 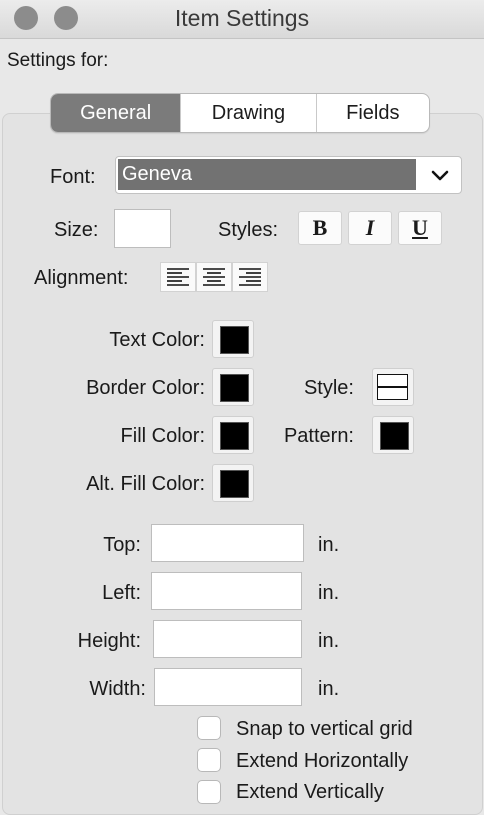 What do you see at coordinates (122, 545) in the screenshot?
I see `top-label: Top:` at bounding box center [122, 545].